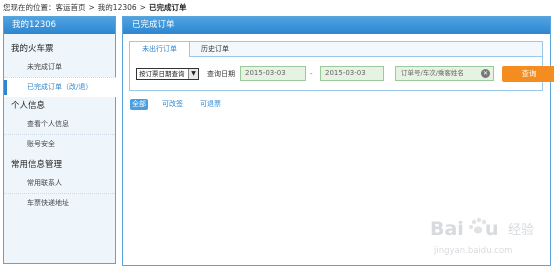 The image size is (554, 267). What do you see at coordinates (210, 104) in the screenshot?
I see `filter-refundable: 可退票` at bounding box center [210, 104].